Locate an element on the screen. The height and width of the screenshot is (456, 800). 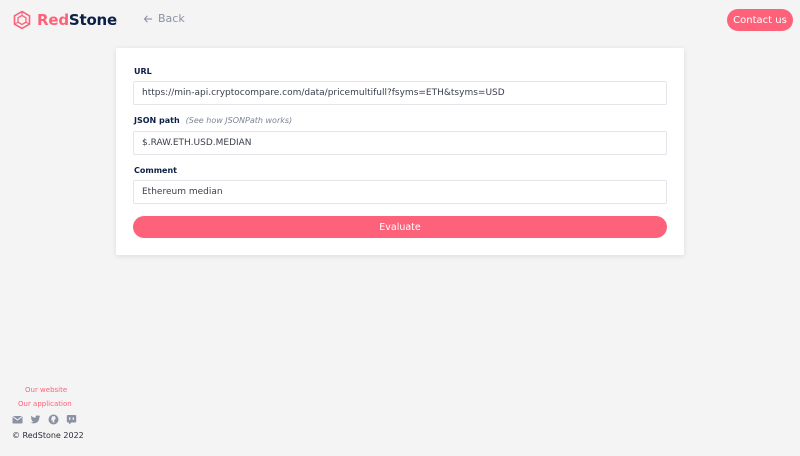
comment-label: Comment is located at coordinates (155, 170).